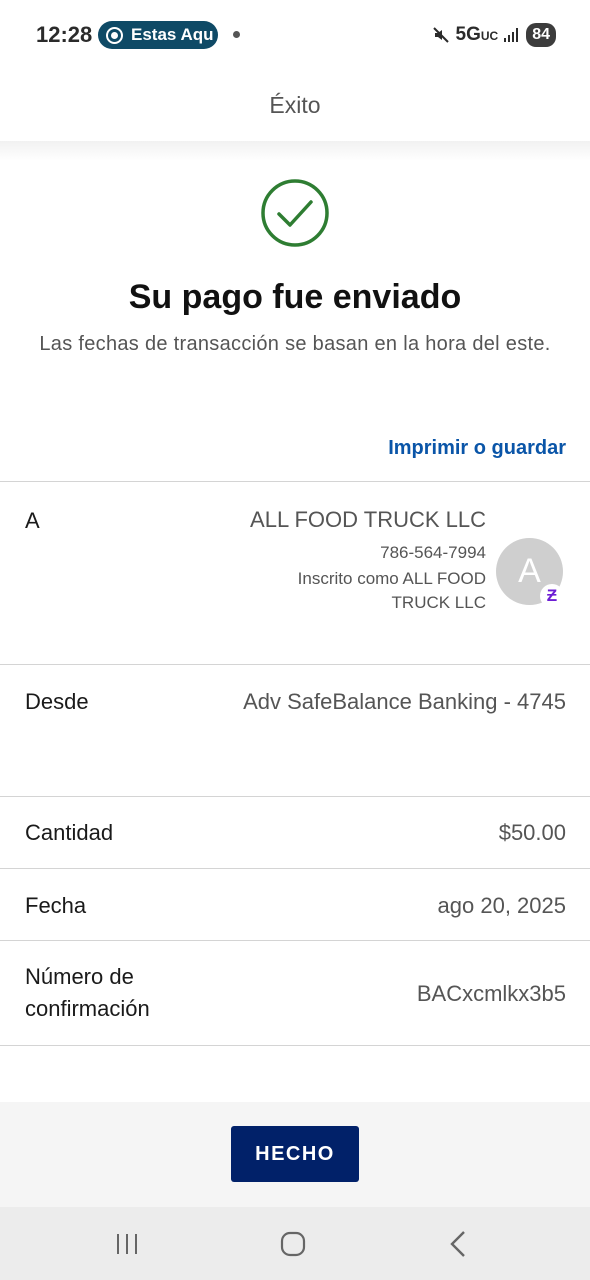 The width and height of the screenshot is (590, 1280). What do you see at coordinates (236, 34) in the screenshot?
I see `notification-dot` at bounding box center [236, 34].